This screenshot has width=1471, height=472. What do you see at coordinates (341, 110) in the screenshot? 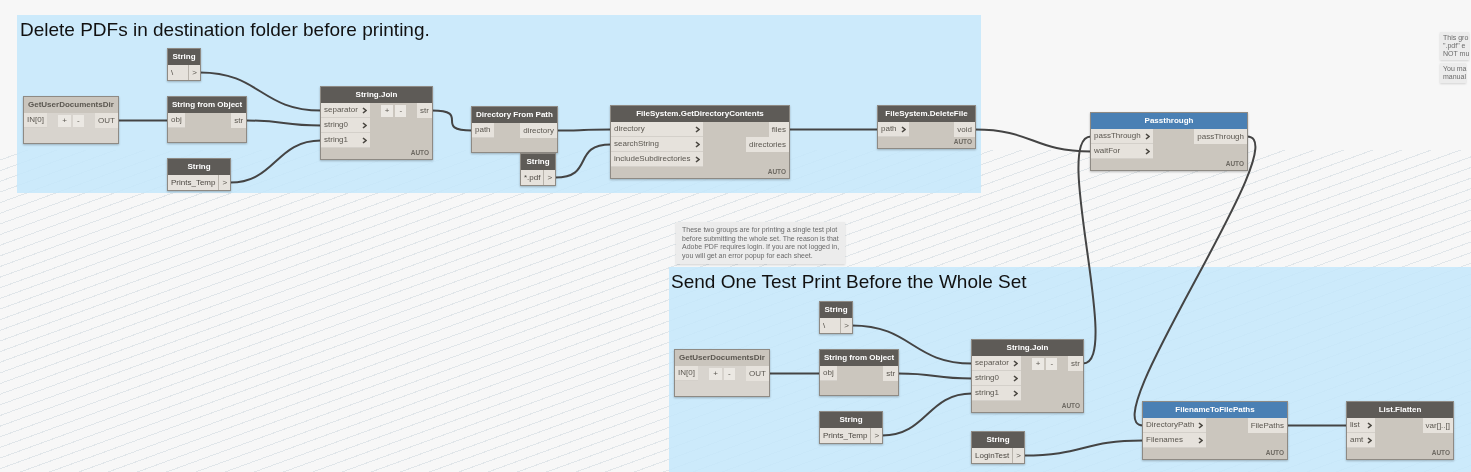
I see `port-label: separator` at bounding box center [341, 110].